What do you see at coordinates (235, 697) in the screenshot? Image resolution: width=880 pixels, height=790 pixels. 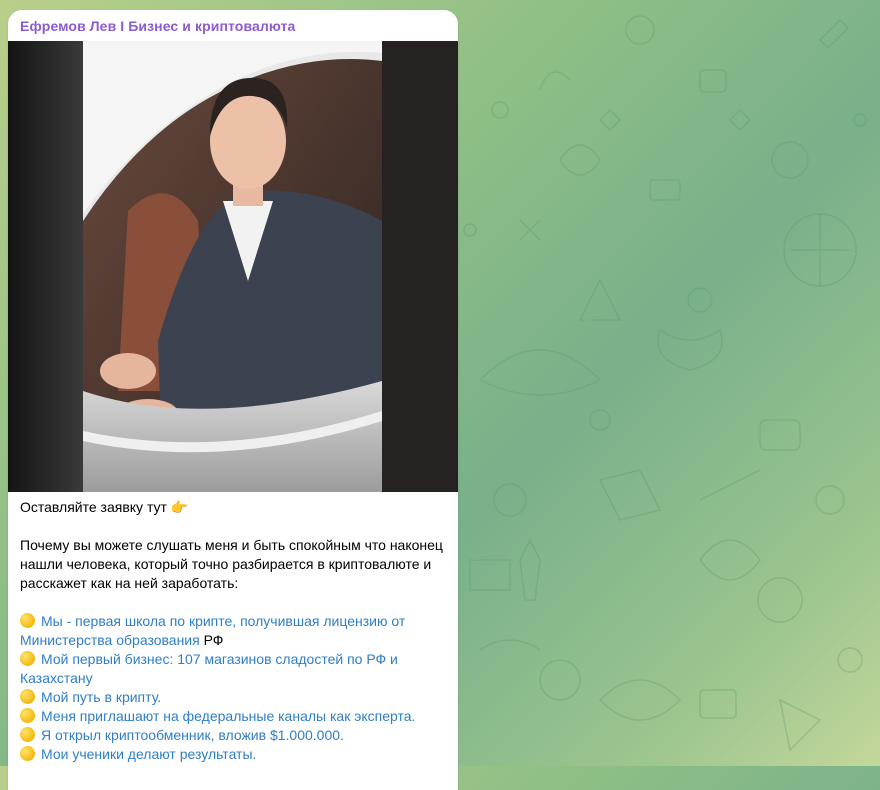 I see `list-item: Мой путь в крипту.` at bounding box center [235, 697].